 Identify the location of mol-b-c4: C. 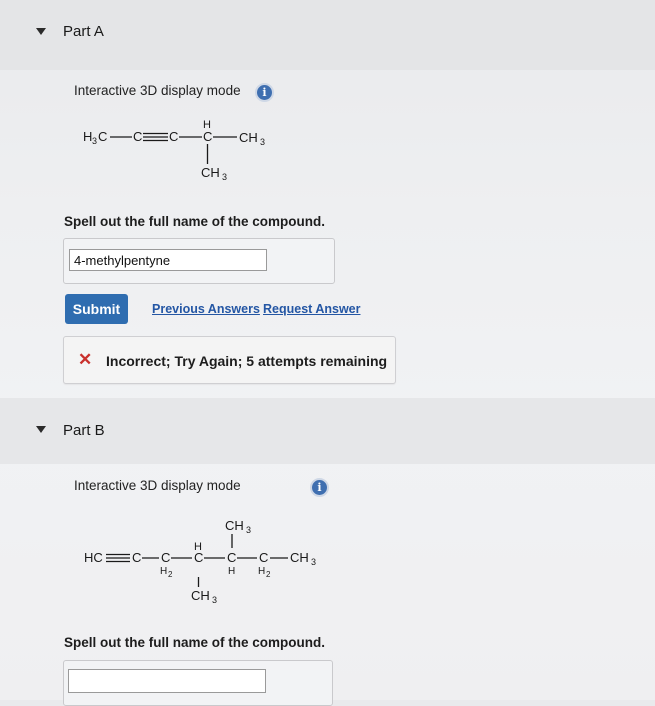
(231, 557).